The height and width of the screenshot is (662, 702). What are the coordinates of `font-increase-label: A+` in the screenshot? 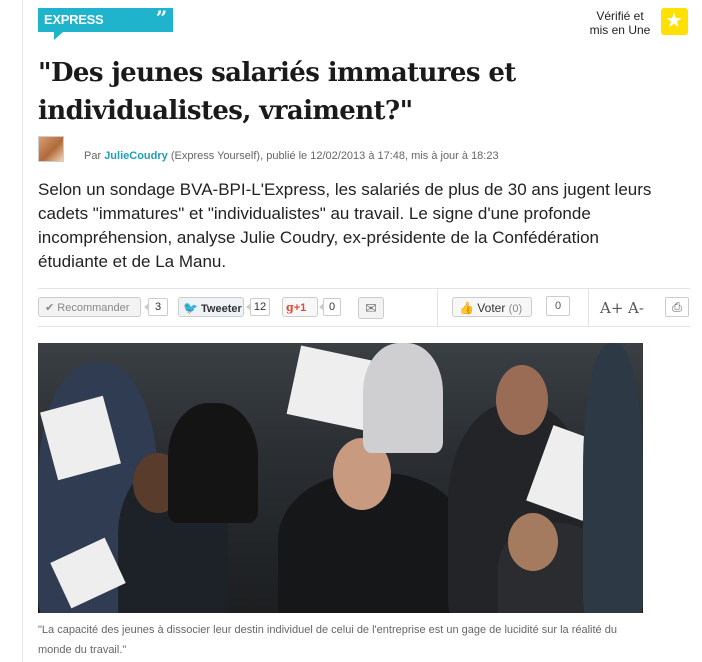 It's located at (612, 308).